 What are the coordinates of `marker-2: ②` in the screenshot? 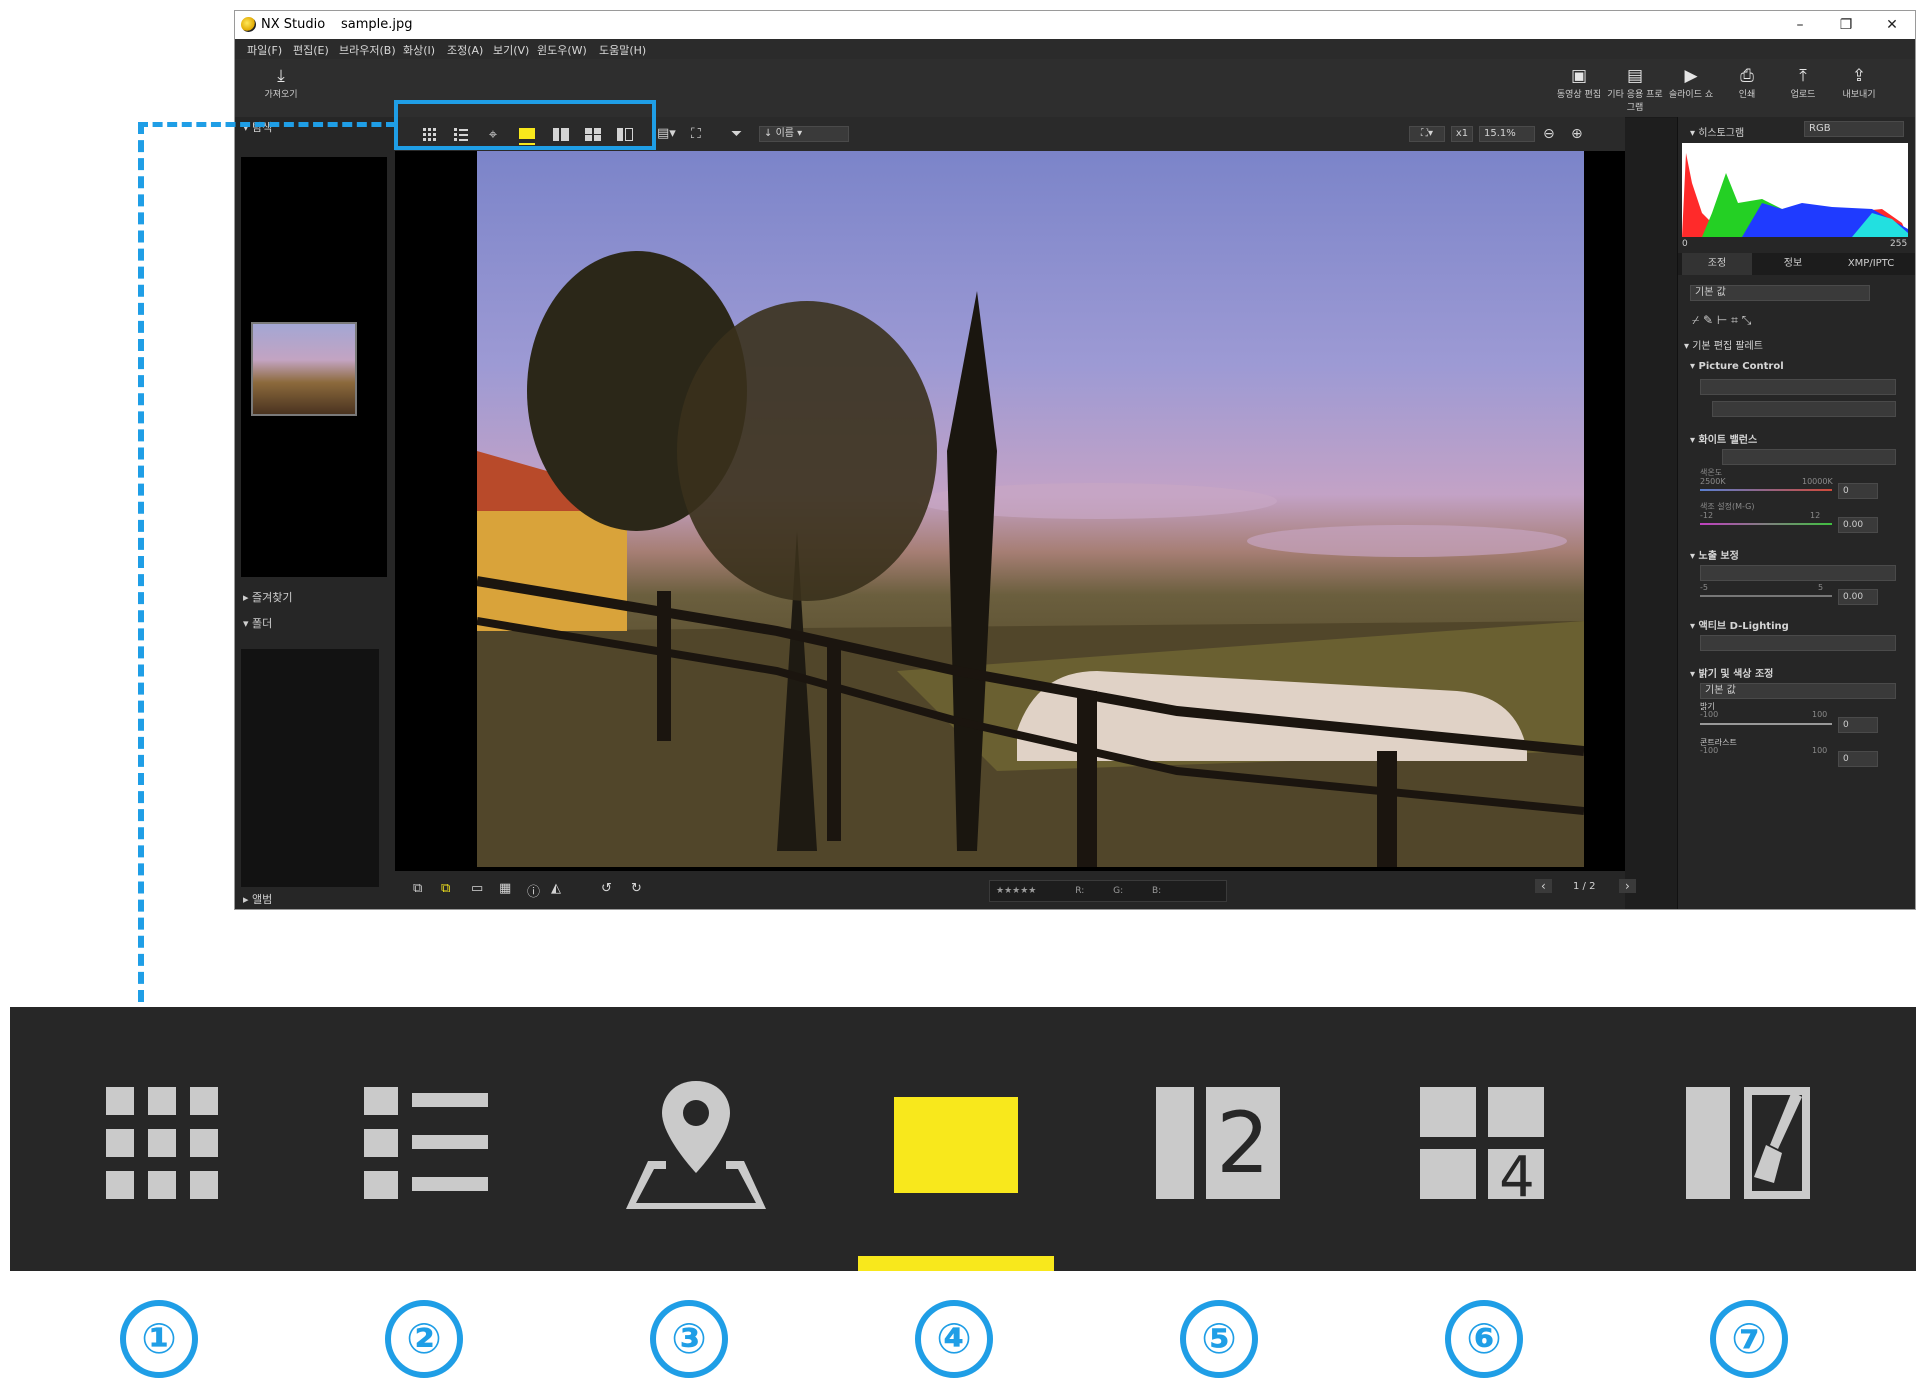 It's located at (424, 1339).